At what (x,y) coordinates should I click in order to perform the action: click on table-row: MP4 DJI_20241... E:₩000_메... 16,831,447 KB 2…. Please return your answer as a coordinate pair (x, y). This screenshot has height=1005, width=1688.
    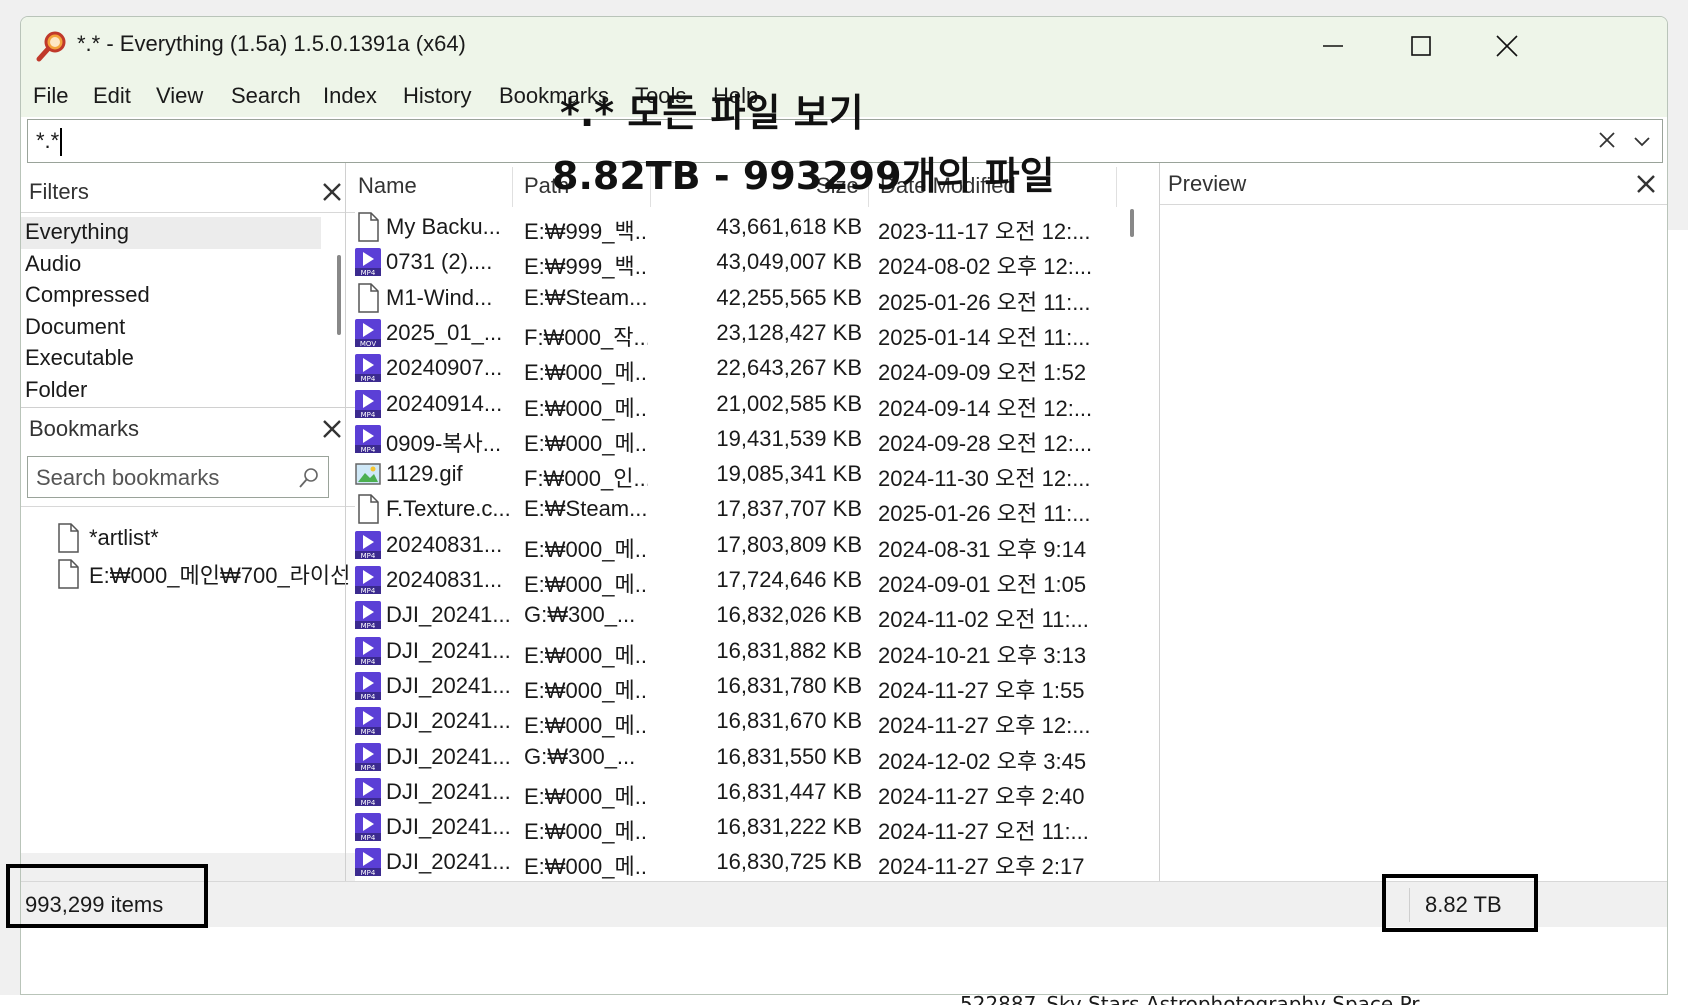
    Looking at the image, I should click on (731, 791).